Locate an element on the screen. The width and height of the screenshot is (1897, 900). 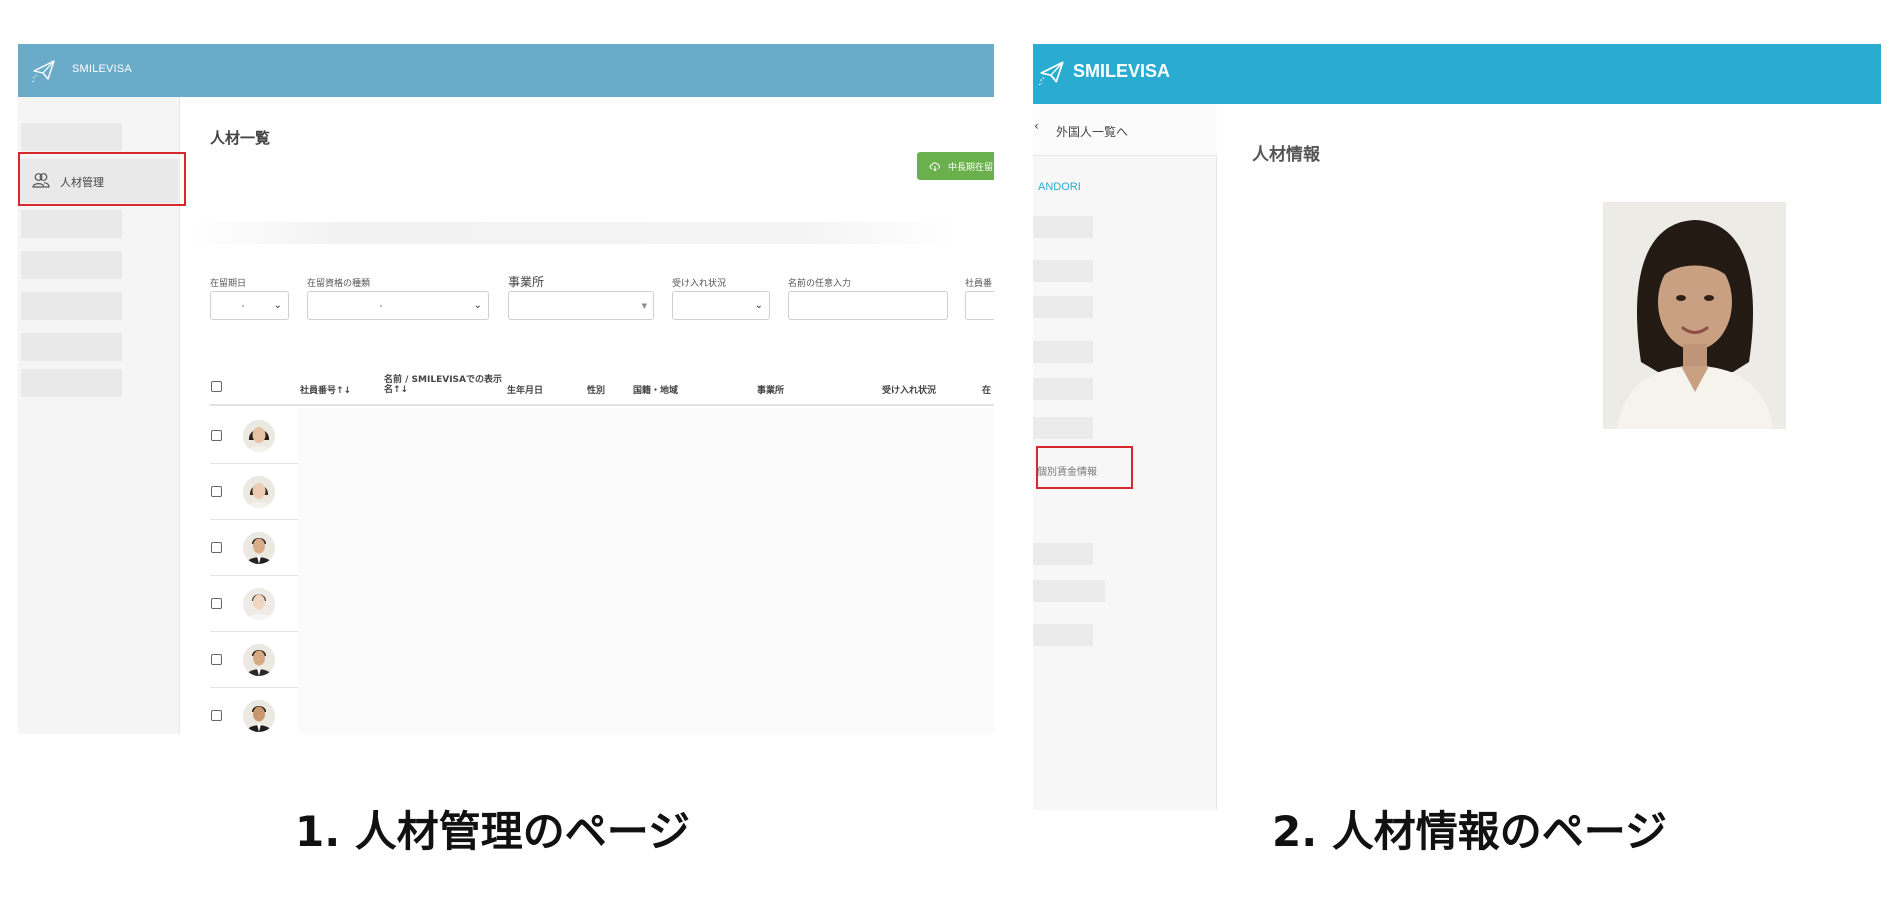
filter-label-stay-date: 在留期日 is located at coordinates (228, 284).